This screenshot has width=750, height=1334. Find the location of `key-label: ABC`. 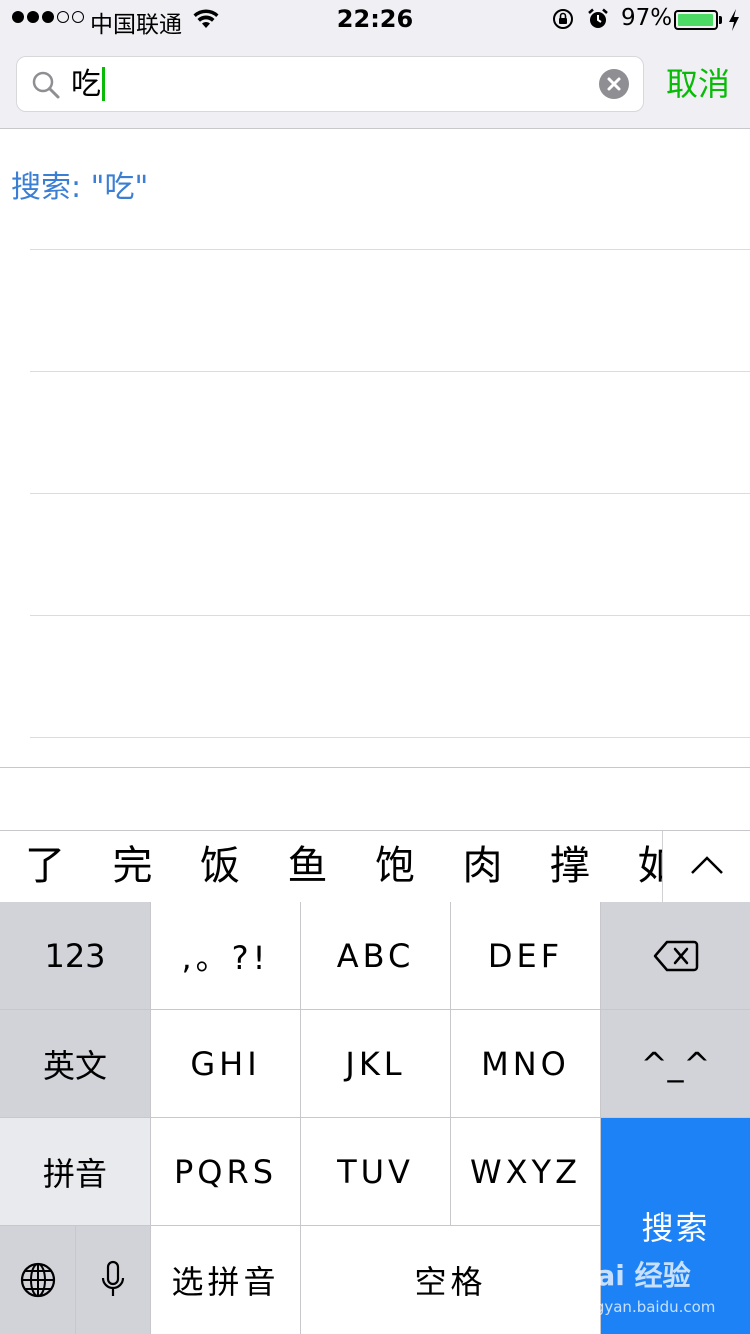

key-label: ABC is located at coordinates (375, 955).